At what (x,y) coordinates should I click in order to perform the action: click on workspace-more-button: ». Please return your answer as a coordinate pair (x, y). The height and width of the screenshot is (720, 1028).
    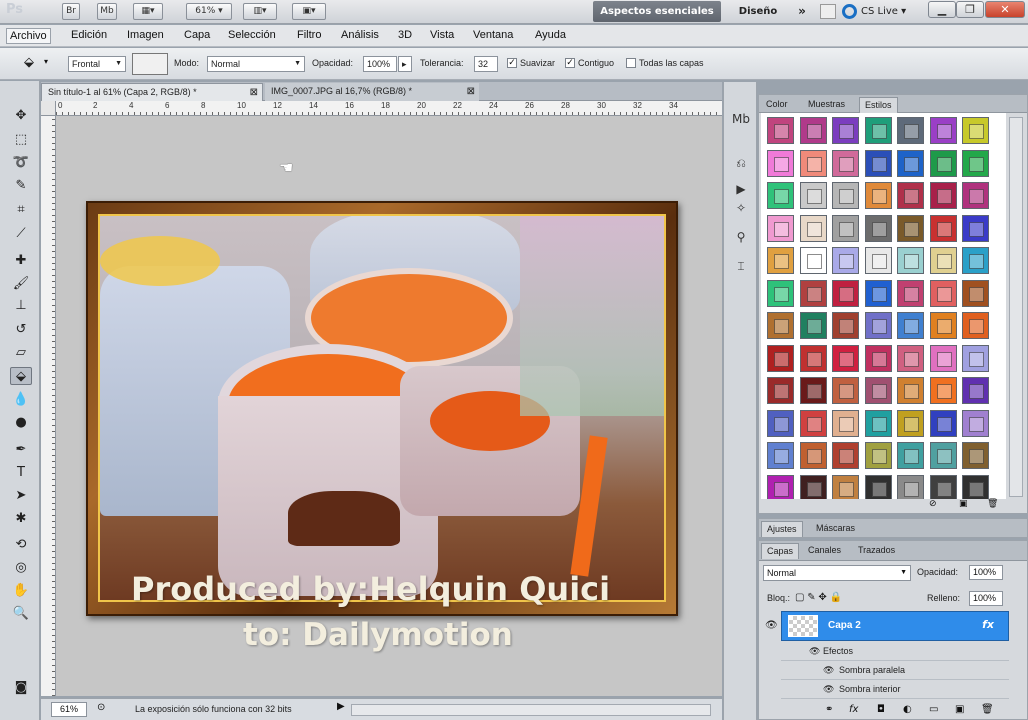
    Looking at the image, I should click on (802, 11).